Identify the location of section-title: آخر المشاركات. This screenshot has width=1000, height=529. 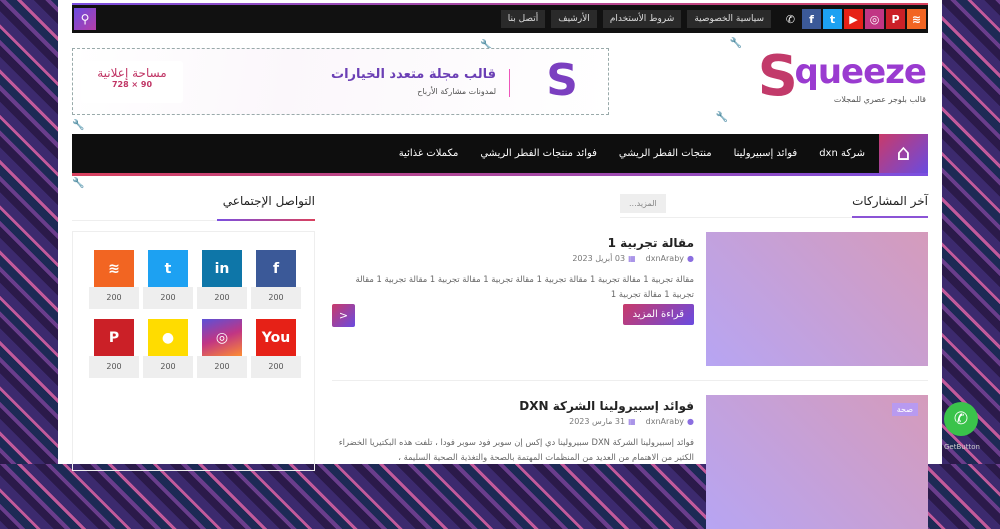
(890, 206).